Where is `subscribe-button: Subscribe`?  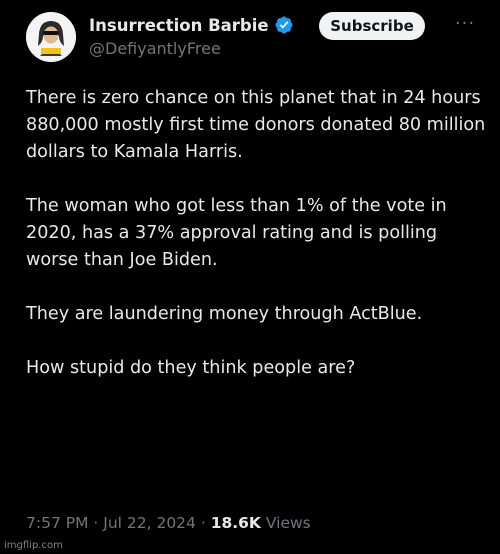 subscribe-button: Subscribe is located at coordinates (372, 26).